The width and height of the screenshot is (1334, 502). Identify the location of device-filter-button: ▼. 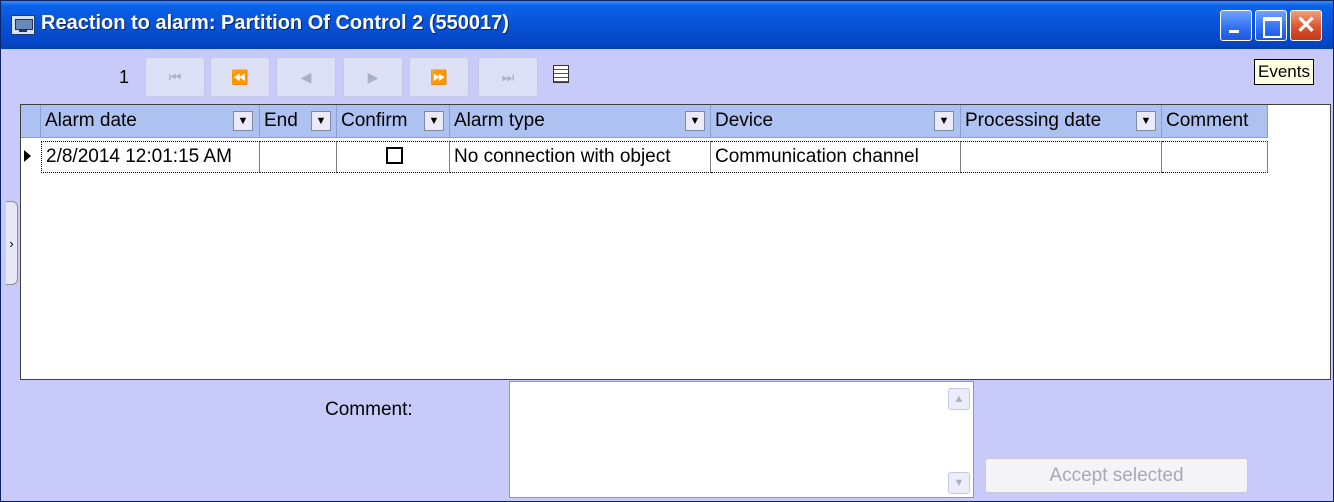
(944, 121).